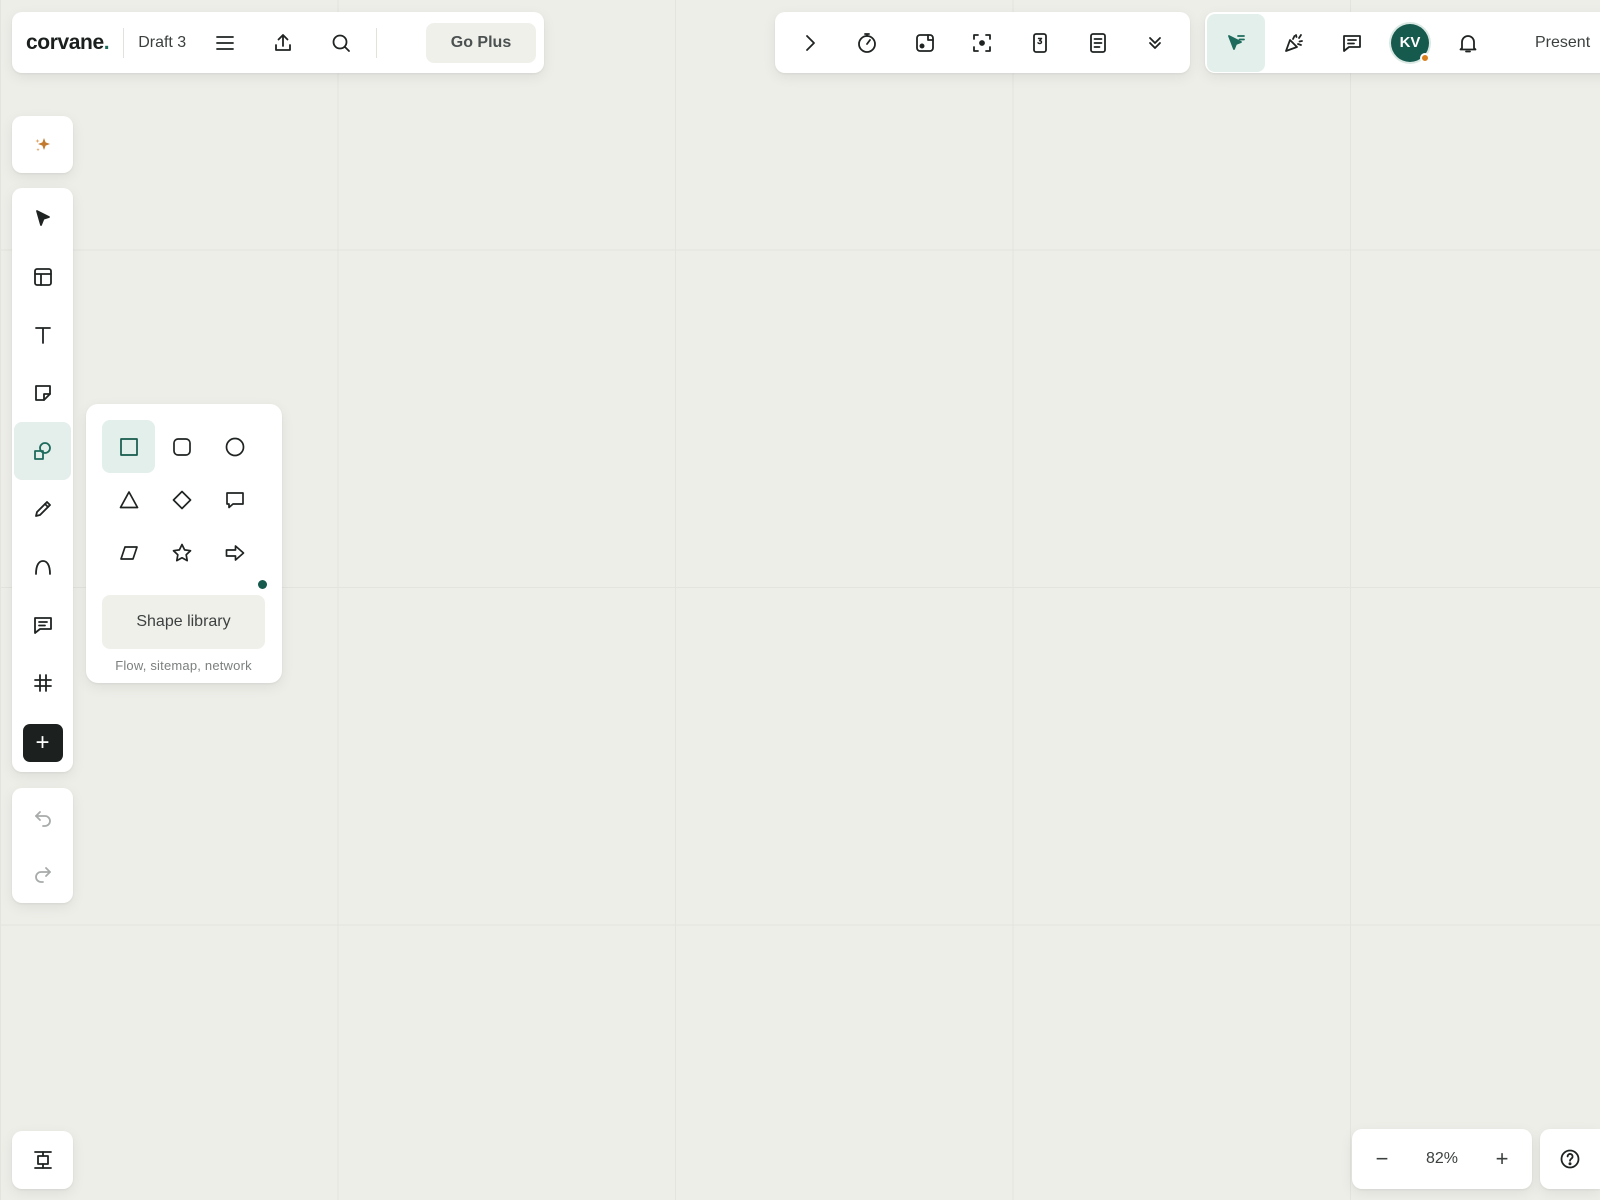  What do you see at coordinates (1410, 43) in the screenshot?
I see `avatar: KV` at bounding box center [1410, 43].